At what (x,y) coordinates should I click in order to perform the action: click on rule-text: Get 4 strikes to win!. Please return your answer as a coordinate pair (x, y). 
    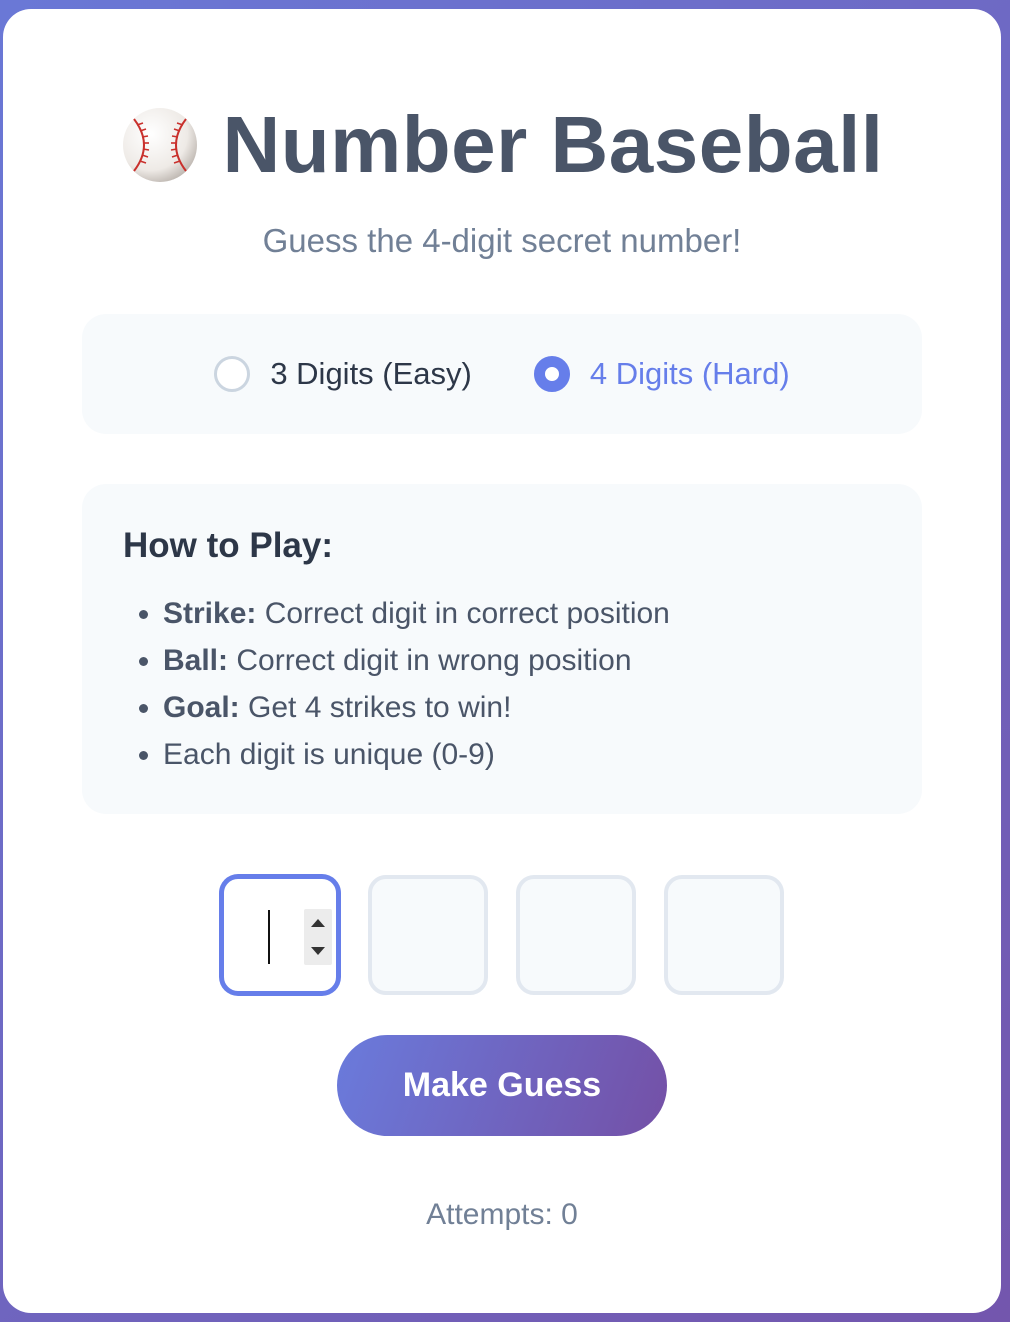
    Looking at the image, I should click on (375, 707).